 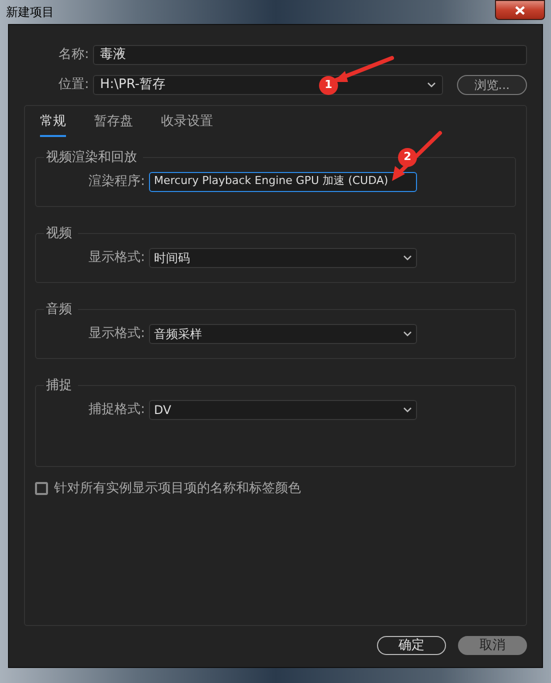 I want to click on close-icon, so click(x=520, y=10).